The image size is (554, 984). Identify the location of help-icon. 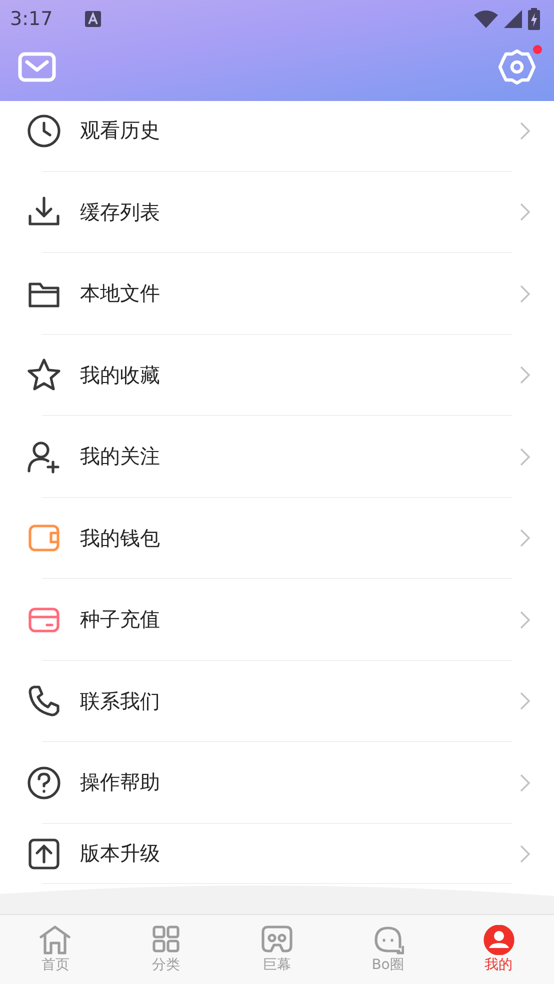
(44, 782).